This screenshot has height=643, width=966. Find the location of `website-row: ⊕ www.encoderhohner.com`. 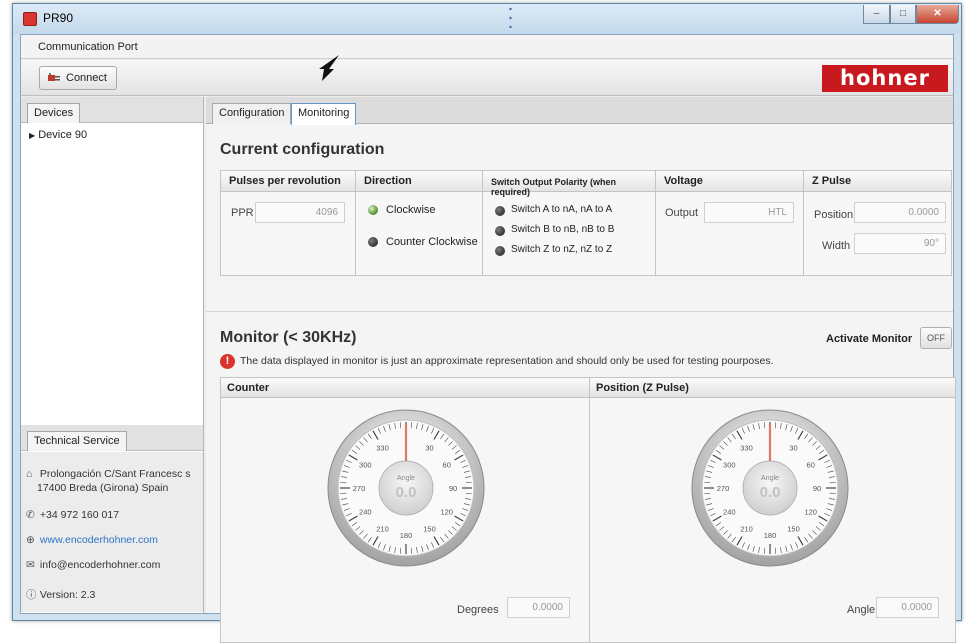

website-row: ⊕ www.encoderhohner.com is located at coordinates (114, 540).